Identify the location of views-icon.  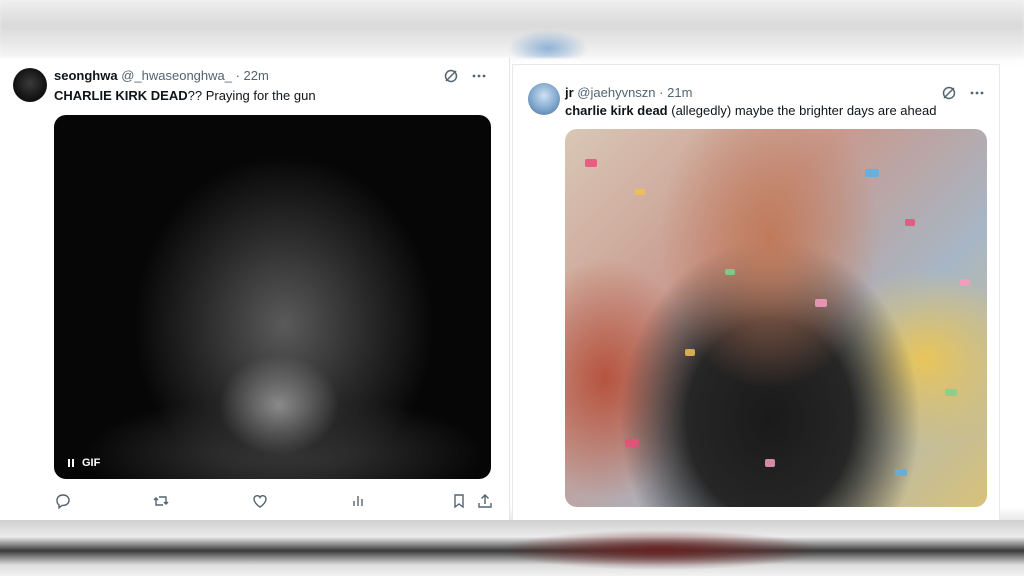
(359, 501).